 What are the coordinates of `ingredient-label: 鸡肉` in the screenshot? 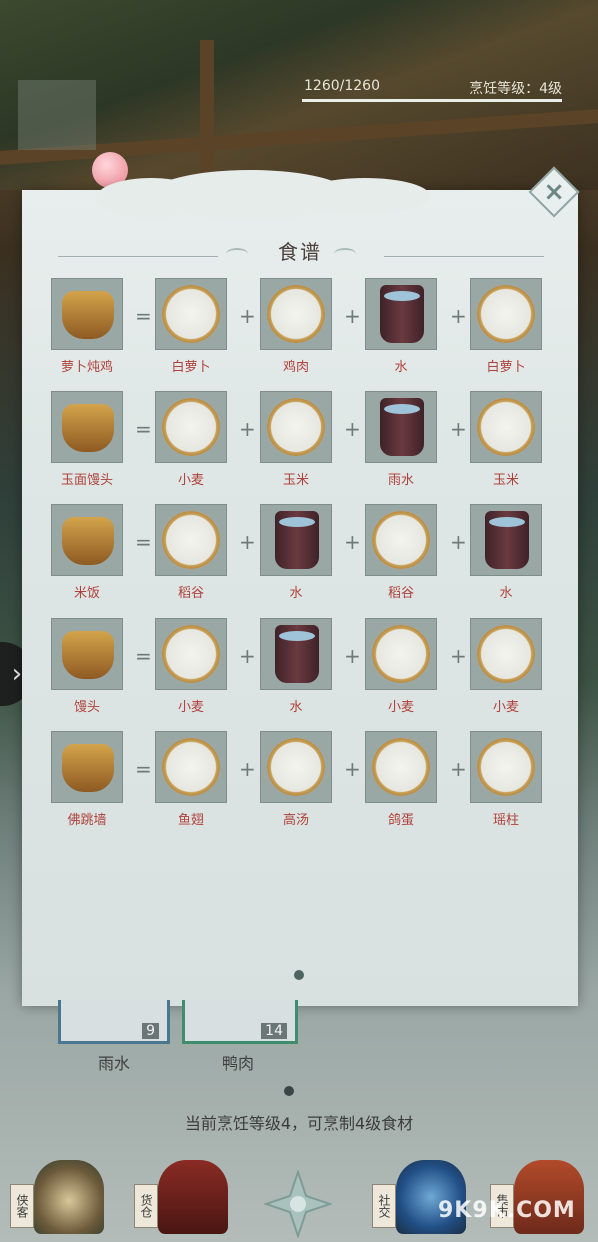 It's located at (295, 367).